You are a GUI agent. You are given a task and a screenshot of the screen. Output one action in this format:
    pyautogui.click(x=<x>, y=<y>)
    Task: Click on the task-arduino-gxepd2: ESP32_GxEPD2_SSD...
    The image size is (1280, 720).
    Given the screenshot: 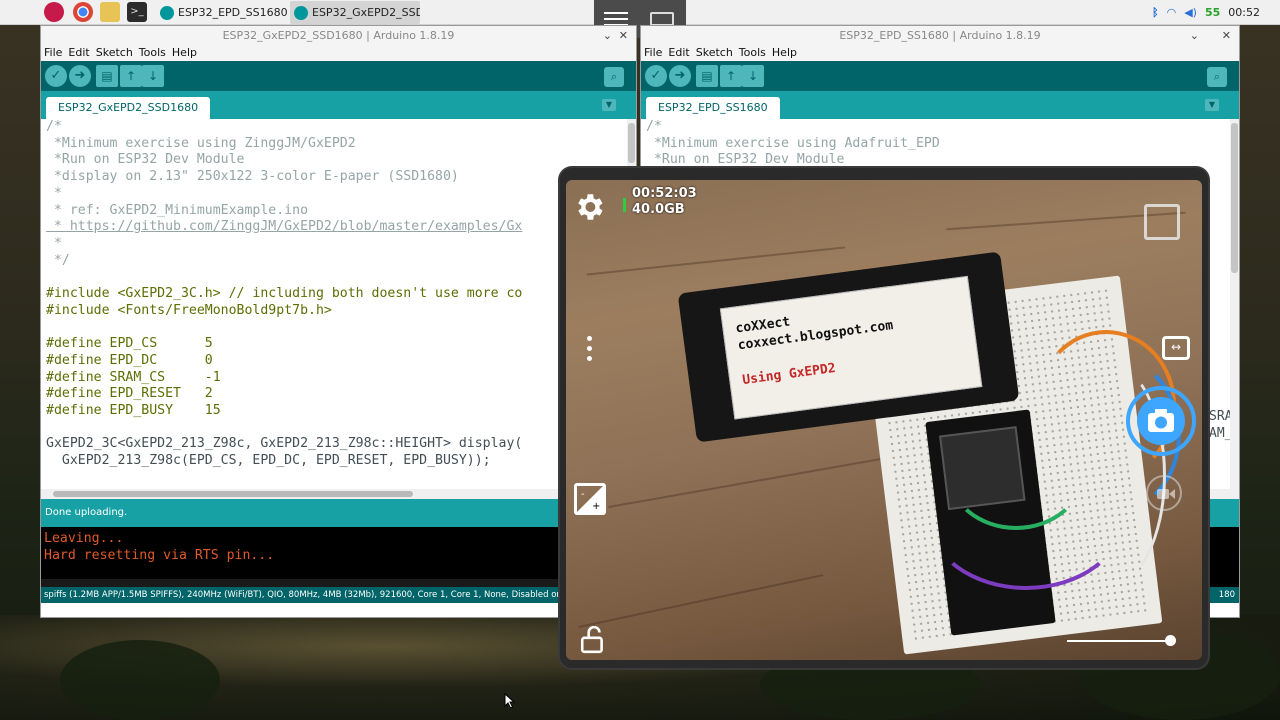 What is the action you would take?
    pyautogui.click(x=355, y=12)
    